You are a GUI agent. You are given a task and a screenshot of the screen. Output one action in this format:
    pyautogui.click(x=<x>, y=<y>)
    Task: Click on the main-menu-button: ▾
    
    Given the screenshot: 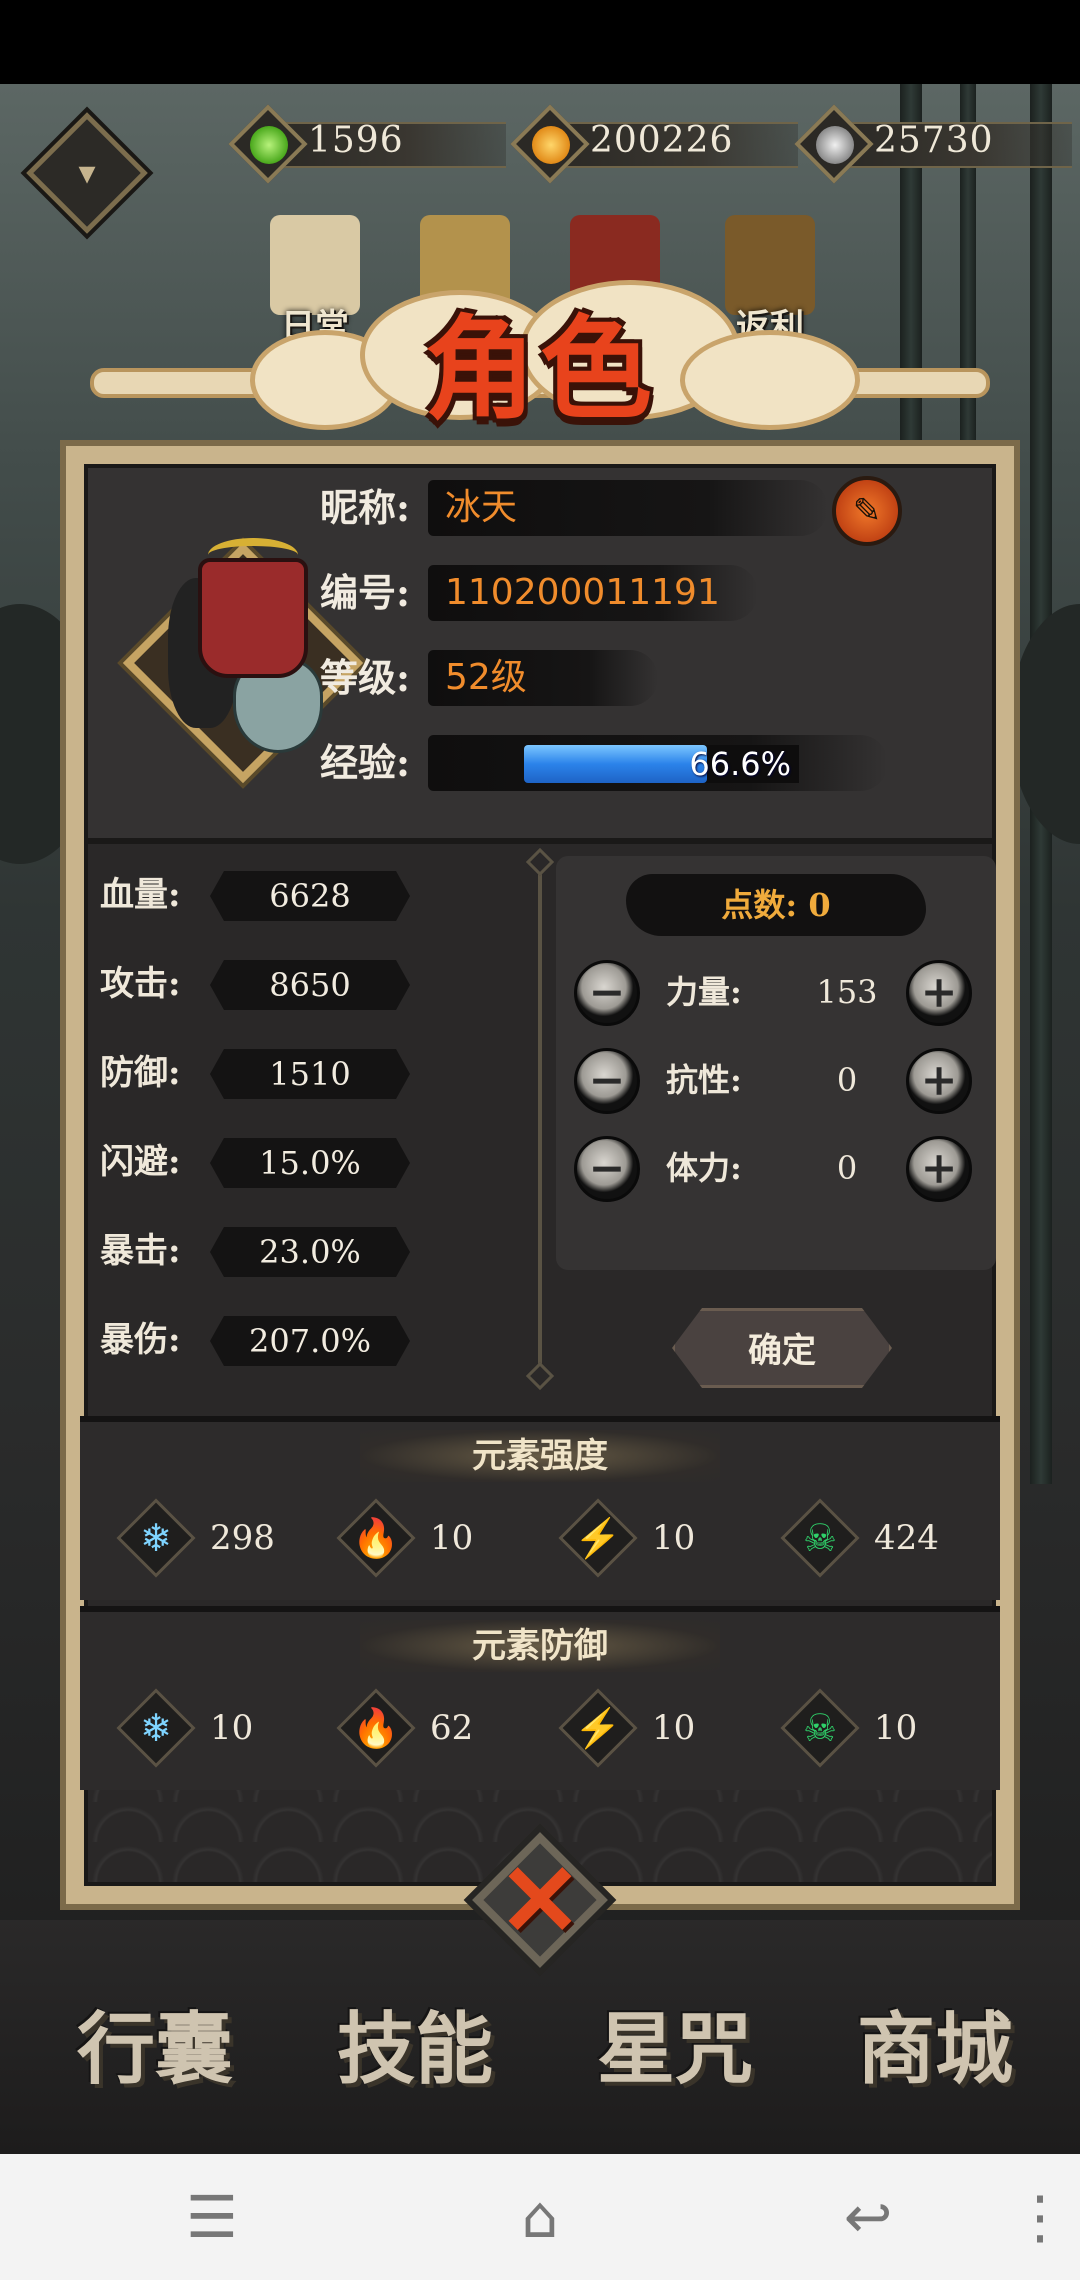 What is the action you would take?
    pyautogui.click(x=87, y=173)
    